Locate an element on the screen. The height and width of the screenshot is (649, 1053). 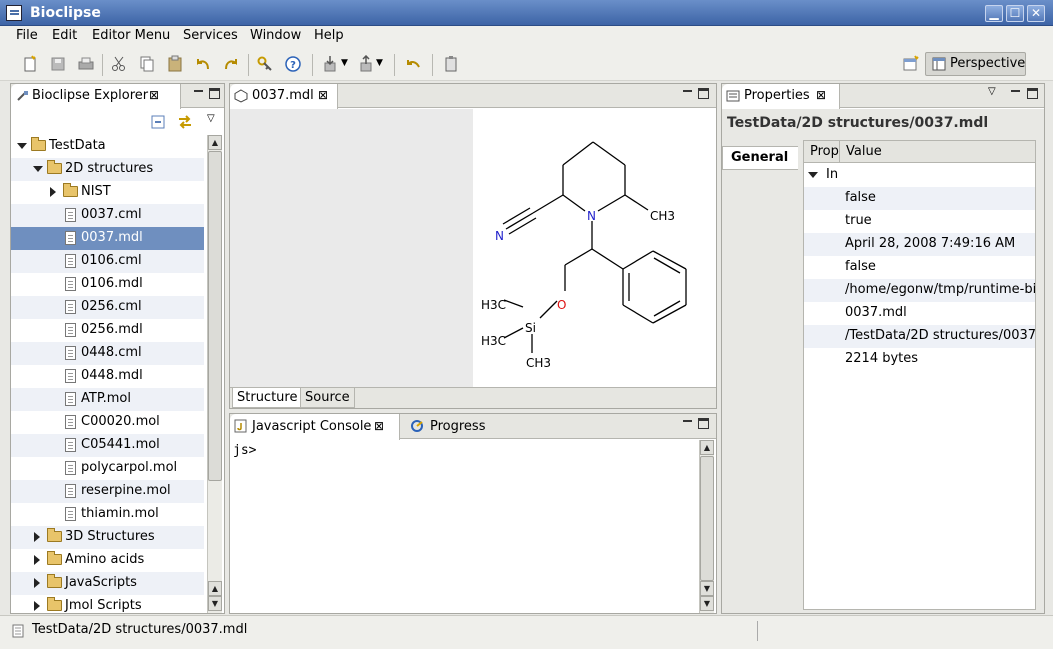
title-bar: Bioclipse ▁ ☐ ✕ is located at coordinates (526, 13).